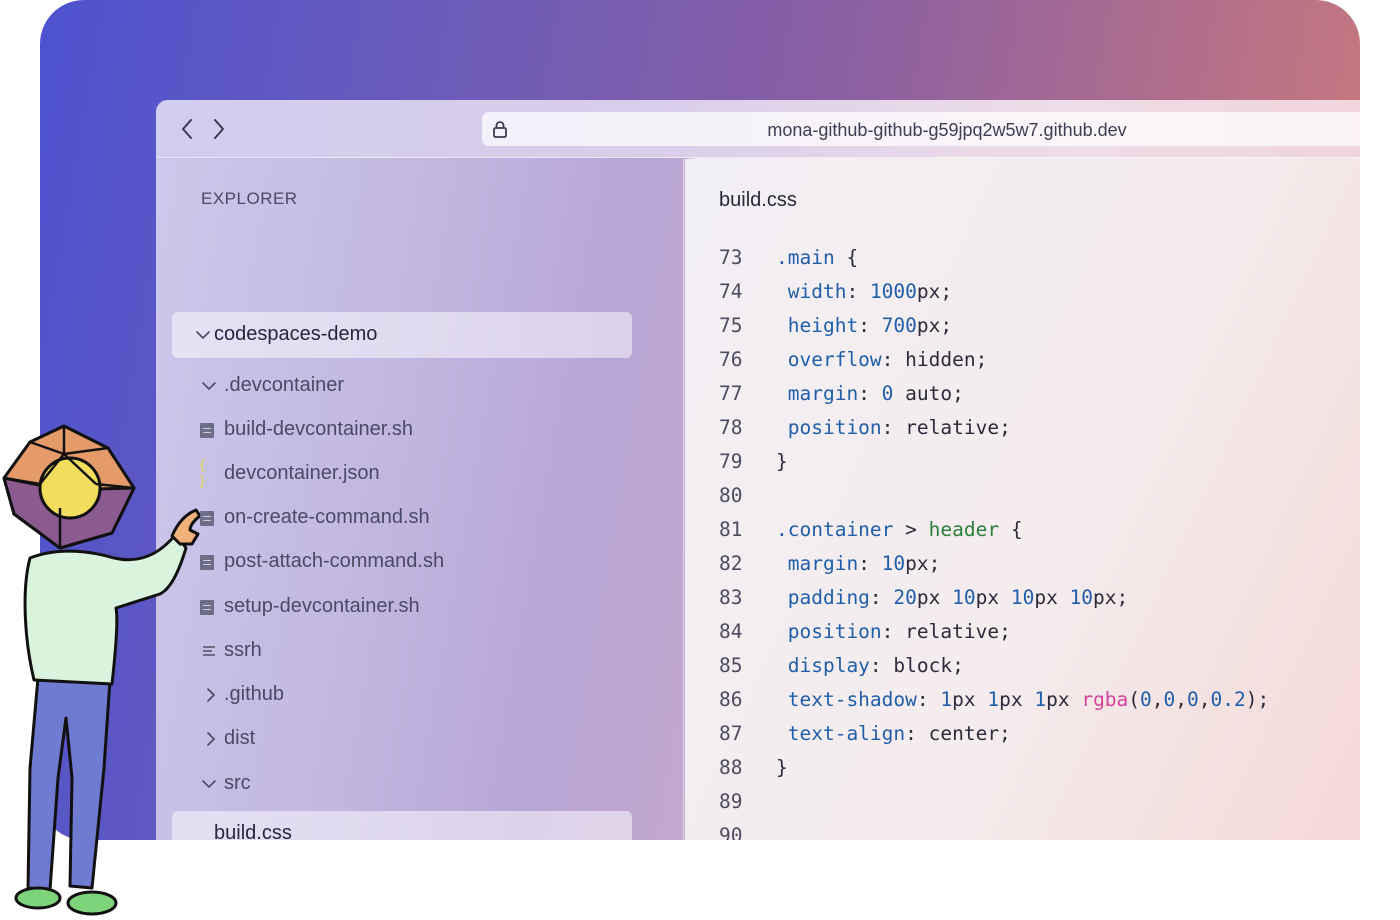 This screenshot has width=1400, height=920. What do you see at coordinates (1039, 360) in the screenshot?
I see `code-line: 76 overflow: hidden;` at bounding box center [1039, 360].